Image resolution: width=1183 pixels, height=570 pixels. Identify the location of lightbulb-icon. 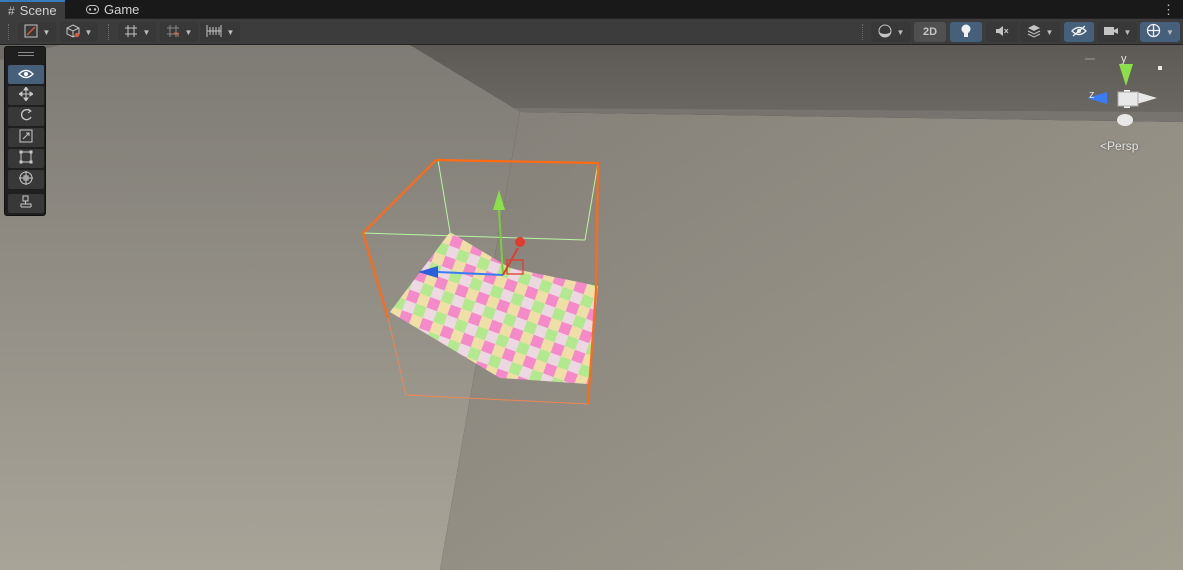
(966, 32).